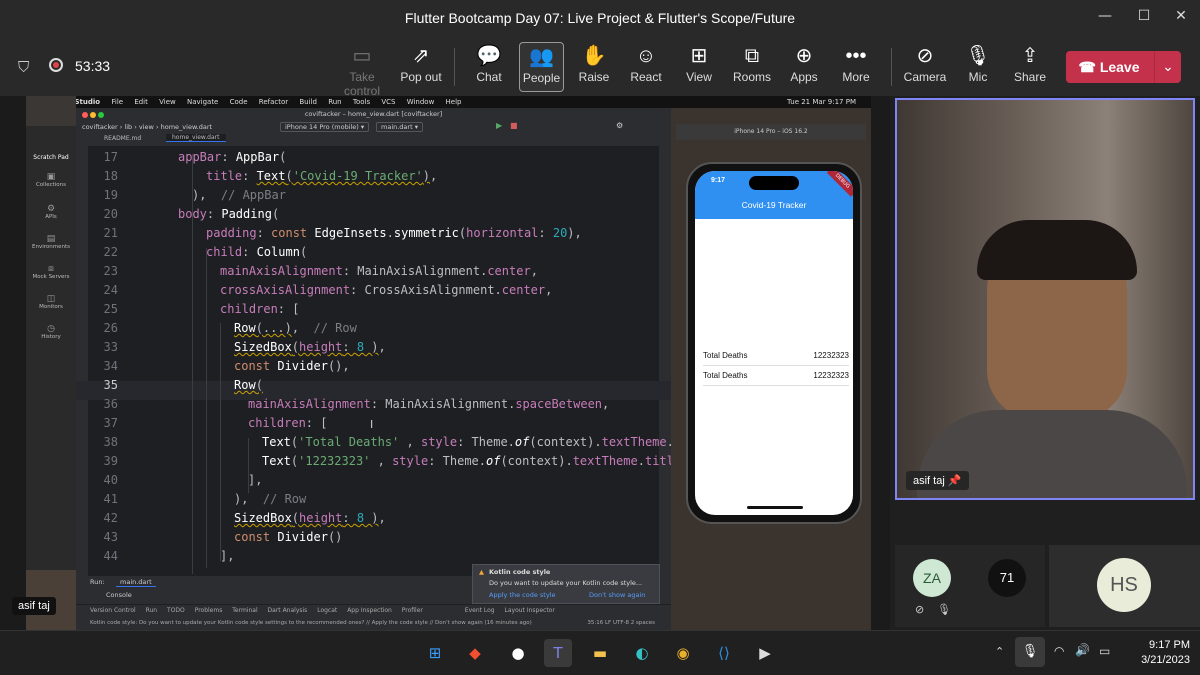 Image resolution: width=1200 pixels, height=675 pixels. What do you see at coordinates (600, 653) in the screenshot?
I see `file-explorer-icon: ▬` at bounding box center [600, 653].